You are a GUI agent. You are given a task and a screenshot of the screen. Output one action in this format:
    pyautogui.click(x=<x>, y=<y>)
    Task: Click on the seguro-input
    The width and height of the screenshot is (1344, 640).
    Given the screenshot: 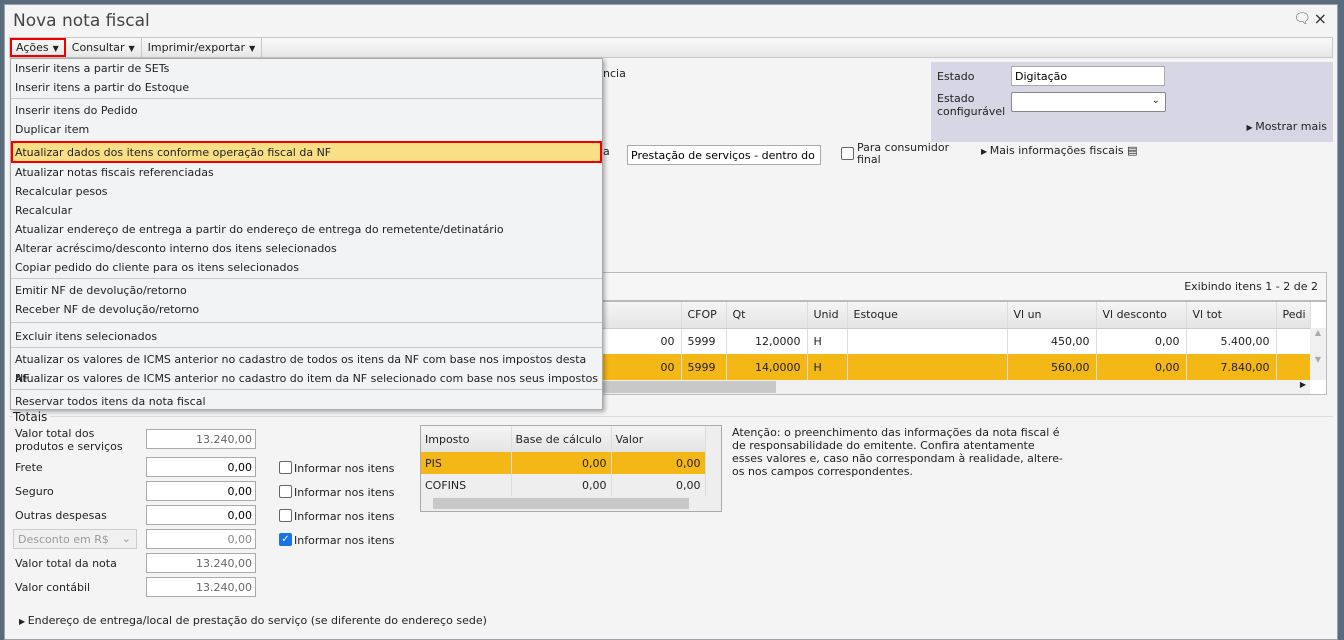 What is the action you would take?
    pyautogui.click(x=201, y=491)
    